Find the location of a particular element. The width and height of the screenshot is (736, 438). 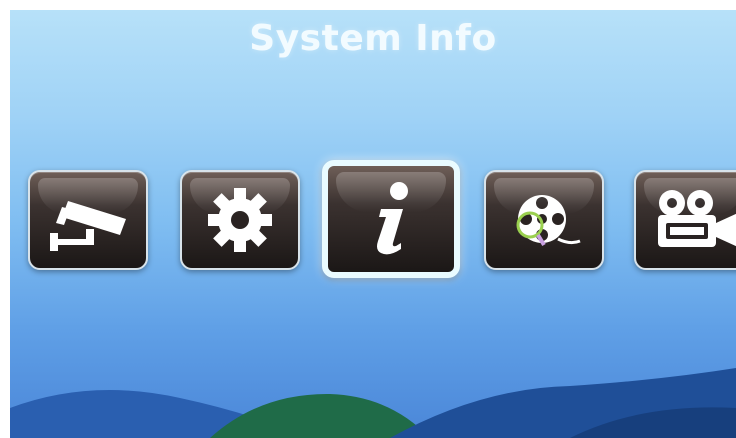

menu-item-playback is located at coordinates (544, 220).